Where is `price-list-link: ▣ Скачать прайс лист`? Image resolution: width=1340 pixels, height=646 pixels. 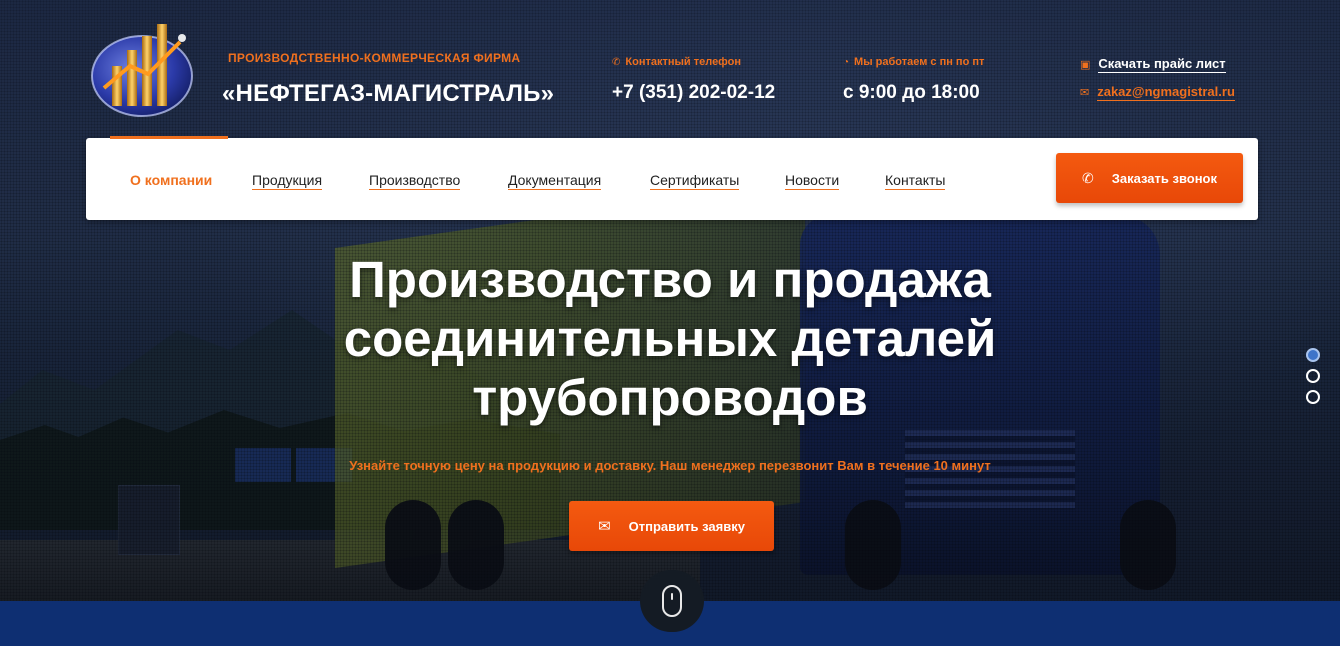 price-list-link: ▣ Скачать прайс лист is located at coordinates (1153, 64).